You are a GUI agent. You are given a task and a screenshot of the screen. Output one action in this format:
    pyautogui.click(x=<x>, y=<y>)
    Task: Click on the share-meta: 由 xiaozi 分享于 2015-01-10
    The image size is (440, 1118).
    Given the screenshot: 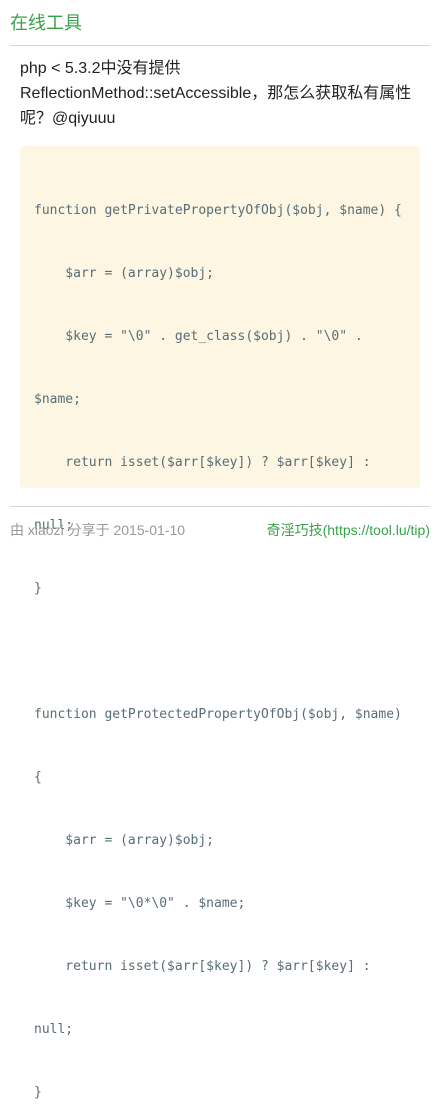 What is the action you would take?
    pyautogui.click(x=98, y=530)
    